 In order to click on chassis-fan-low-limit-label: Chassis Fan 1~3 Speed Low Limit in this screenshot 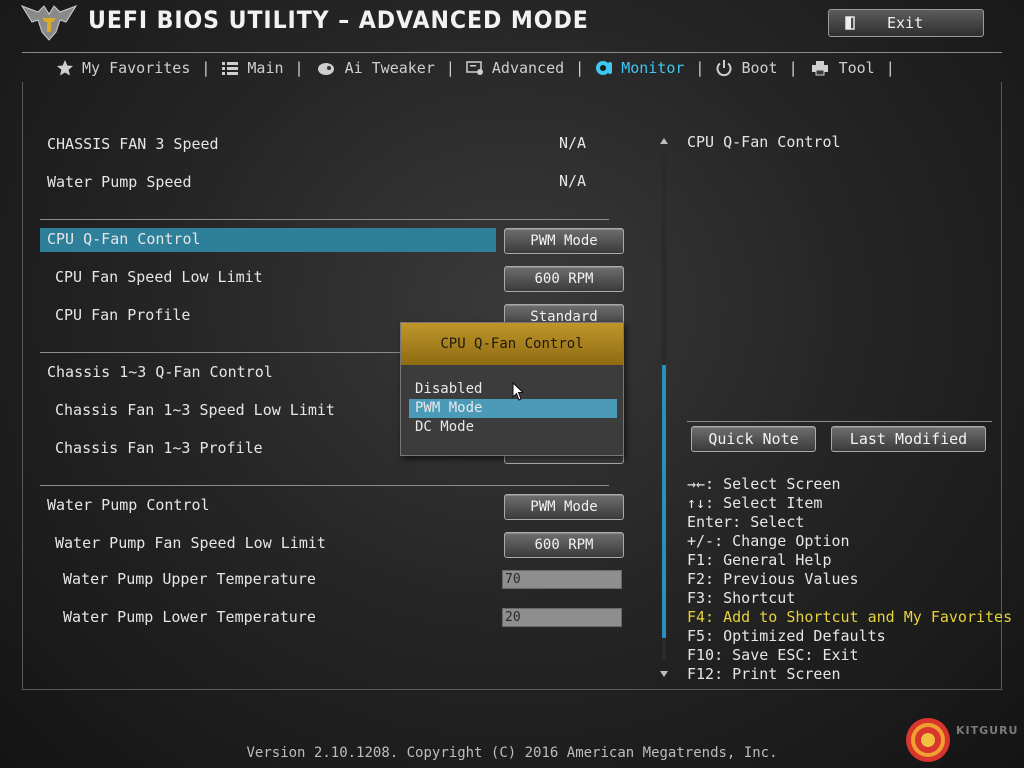, I will do `click(195, 410)`.